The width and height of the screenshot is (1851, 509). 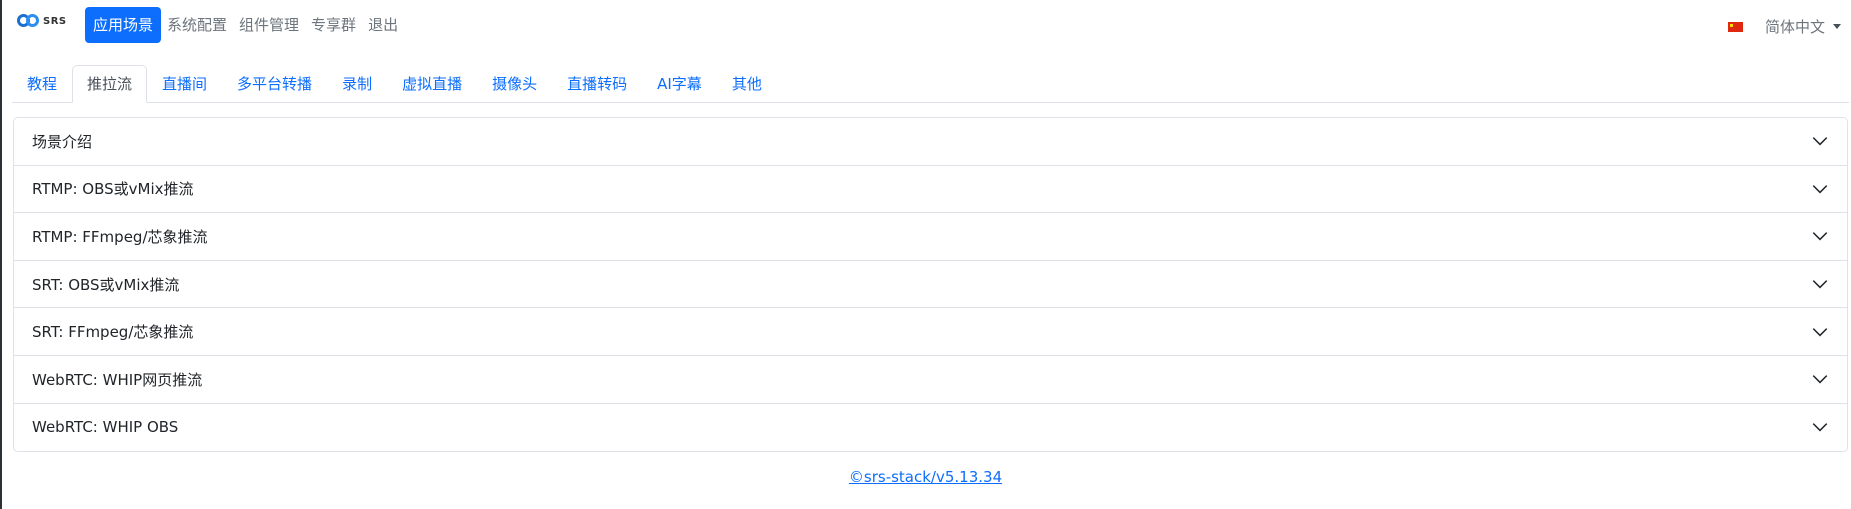 I want to click on accordion-item-srt-obs: SRT: OBS或vMix推流, so click(x=930, y=284).